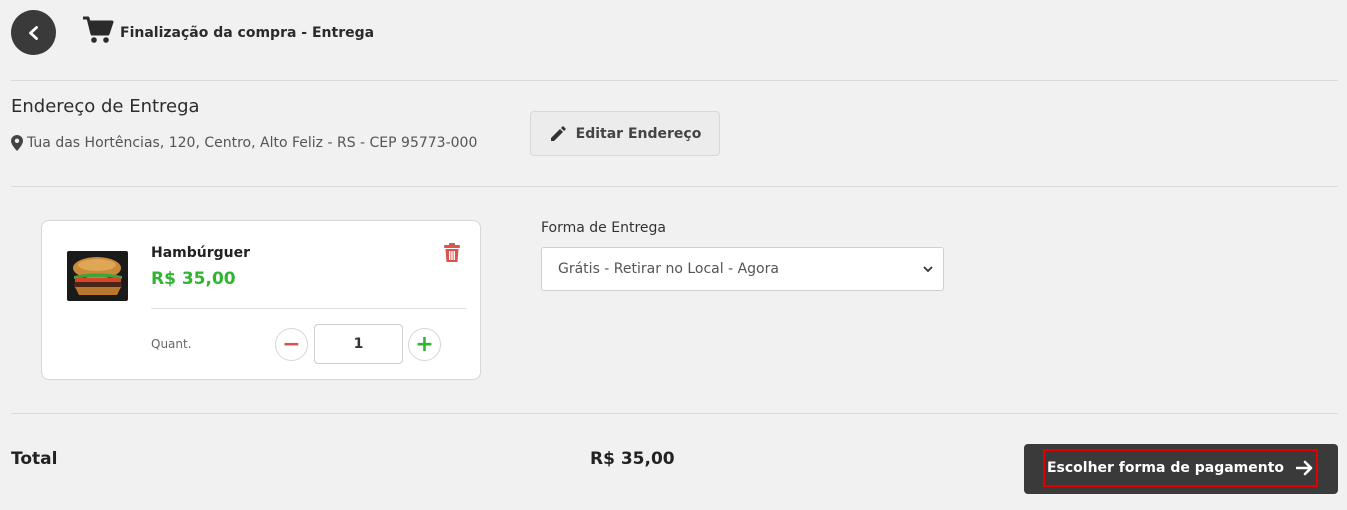 This screenshot has height=510, width=1347. Describe the element at coordinates (358, 344) in the screenshot. I see `quantity-input` at that location.